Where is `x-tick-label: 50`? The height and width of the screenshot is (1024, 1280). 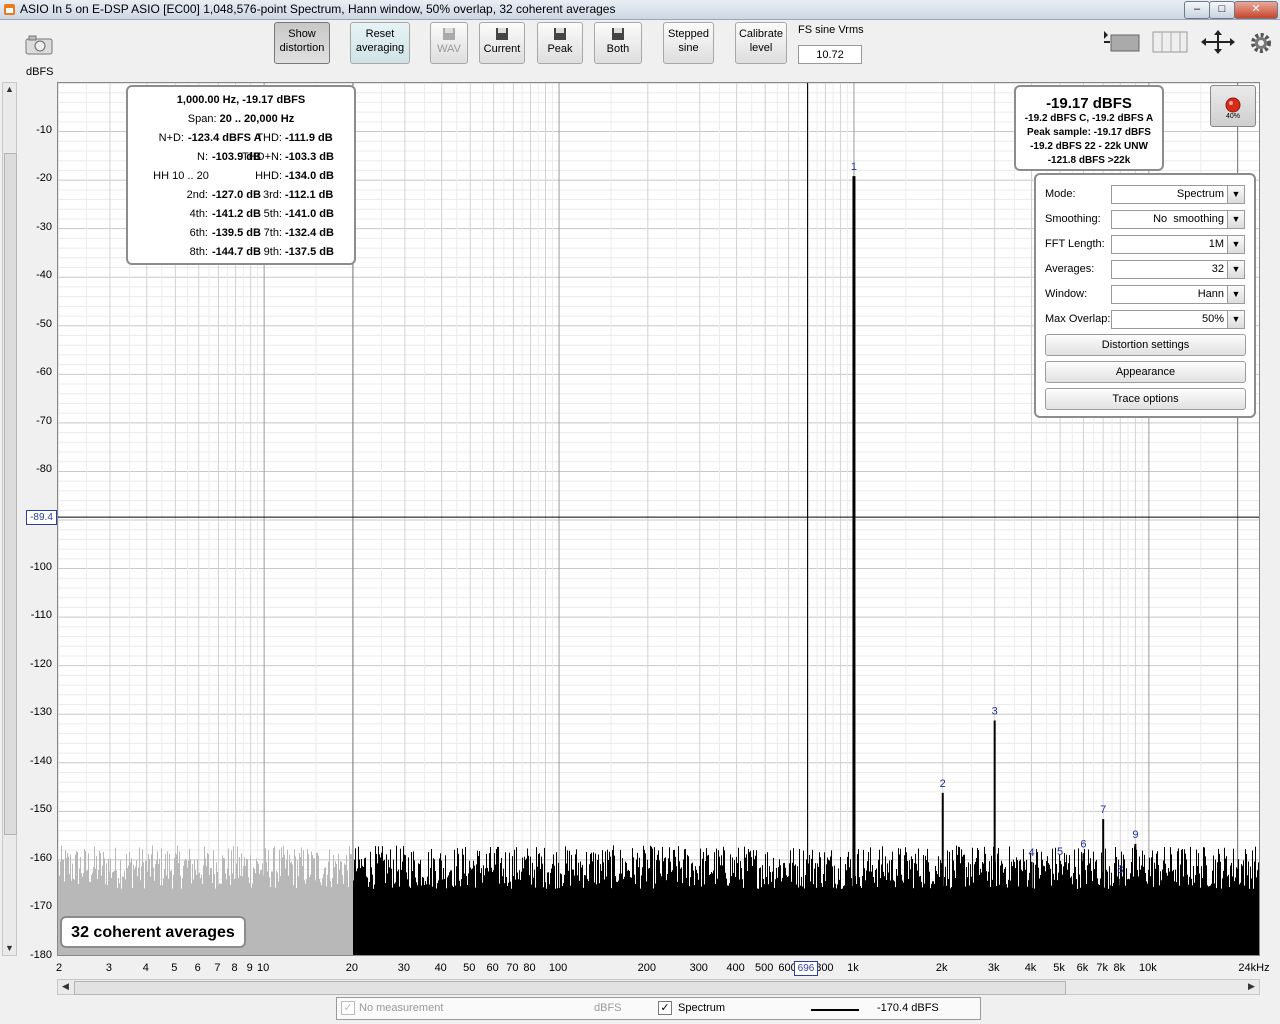 x-tick-label: 50 is located at coordinates (469, 968).